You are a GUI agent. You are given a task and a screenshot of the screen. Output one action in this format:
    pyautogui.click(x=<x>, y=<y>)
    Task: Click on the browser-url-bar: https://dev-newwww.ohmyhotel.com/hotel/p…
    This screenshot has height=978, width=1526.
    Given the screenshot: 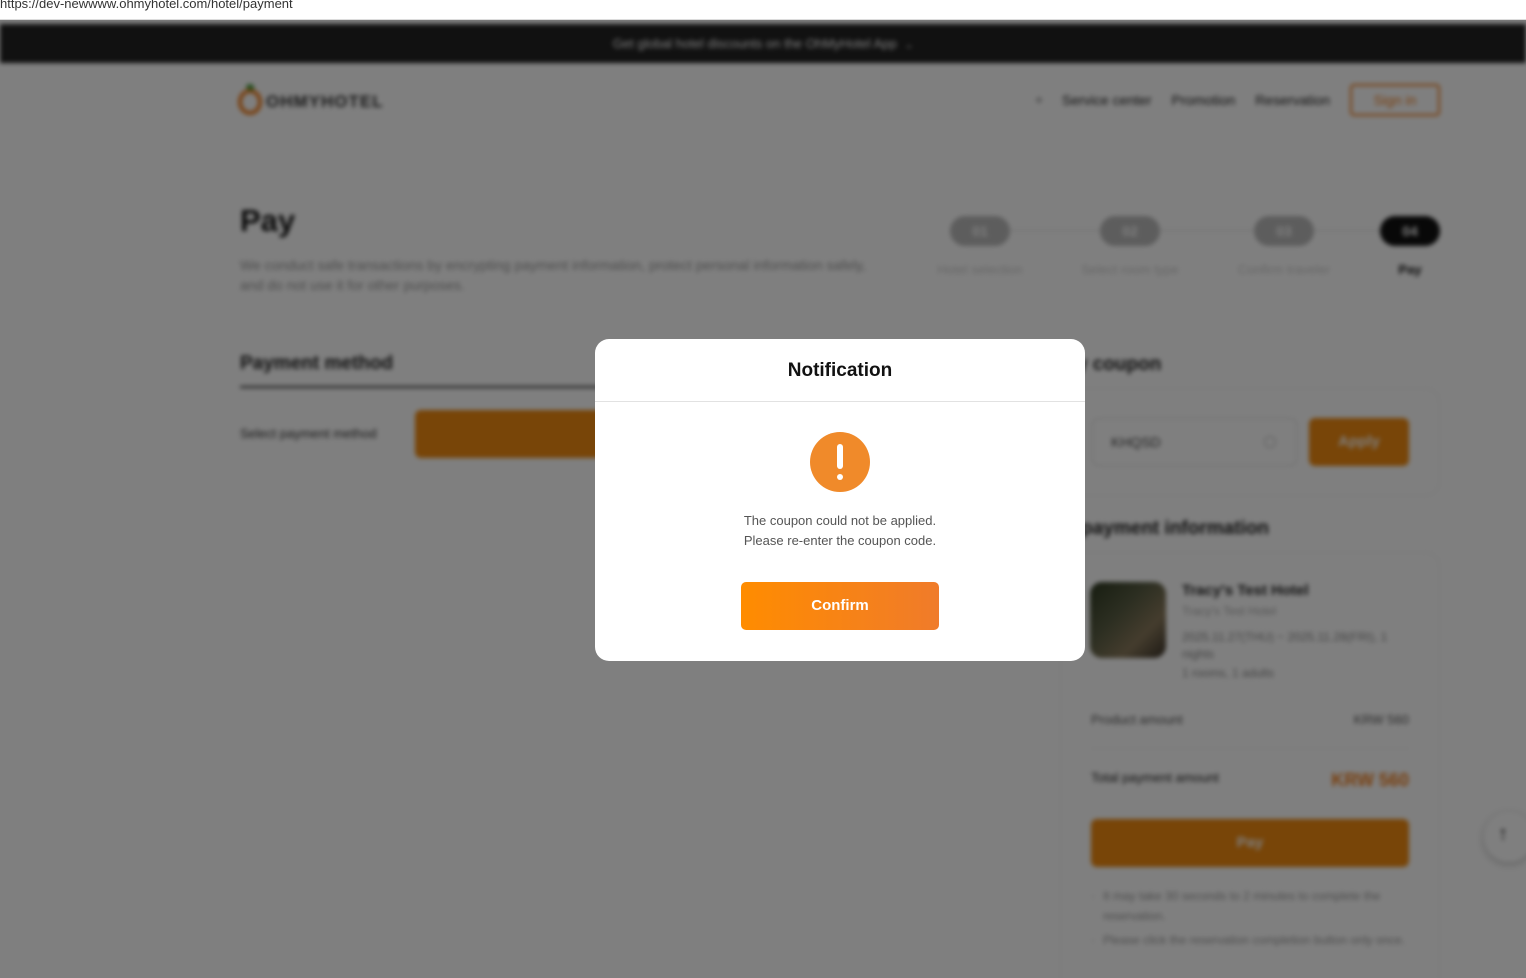 What is the action you would take?
    pyautogui.click(x=763, y=10)
    